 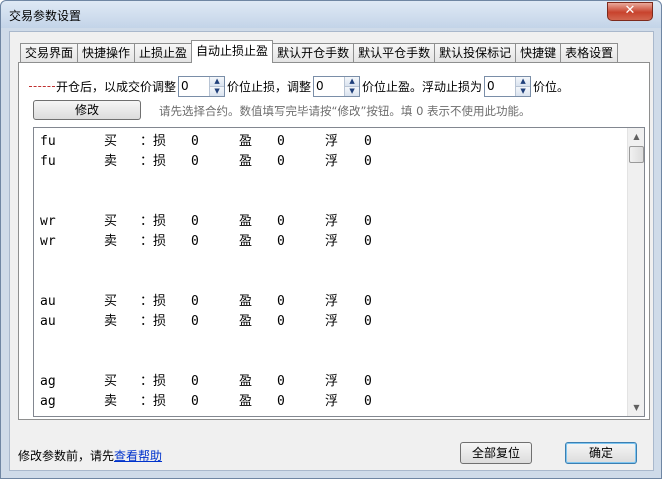 What do you see at coordinates (475, 53) in the screenshot?
I see `tab-default-hedge-flag: 默认投保标记` at bounding box center [475, 53].